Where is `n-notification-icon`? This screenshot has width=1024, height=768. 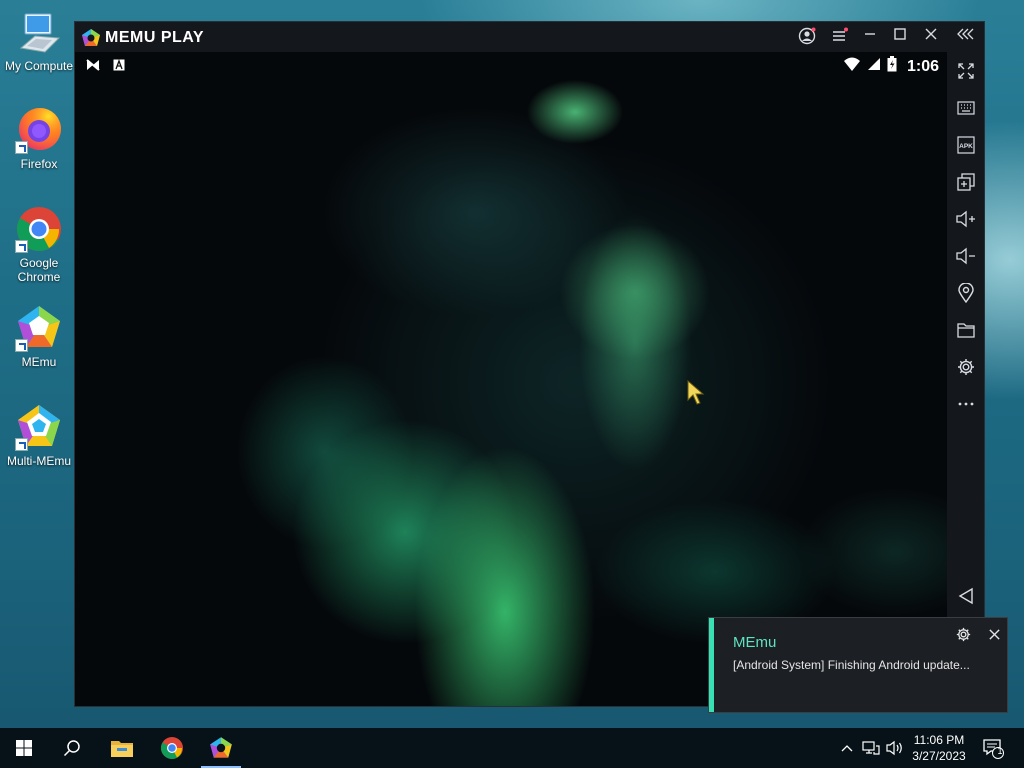 n-notification-icon is located at coordinates (93, 67).